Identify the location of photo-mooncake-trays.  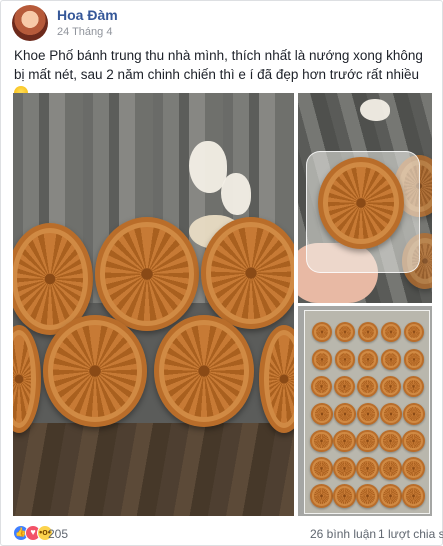
(365, 411).